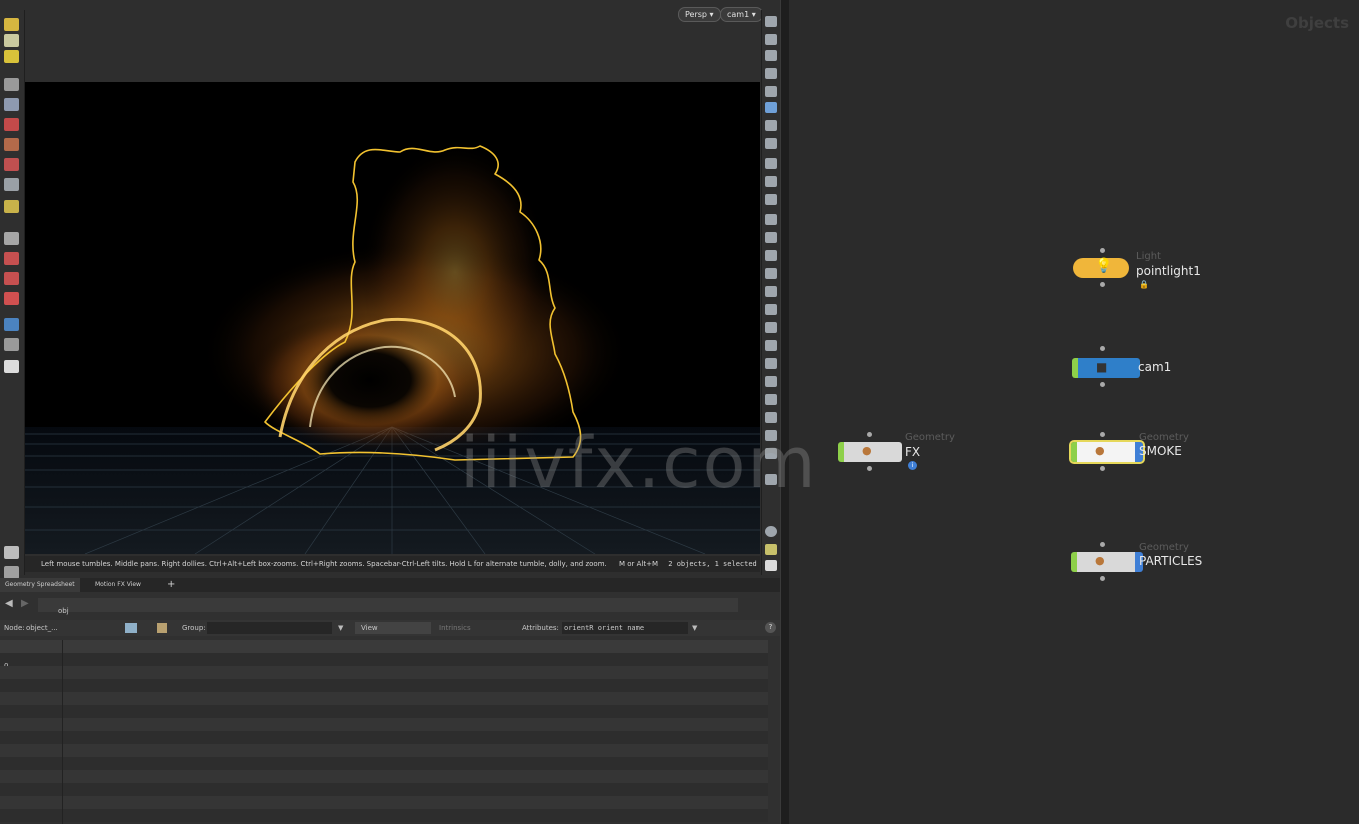 The width and height of the screenshot is (1359, 824). Describe the element at coordinates (384, 661) in the screenshot. I see `table-row: 0` at that location.